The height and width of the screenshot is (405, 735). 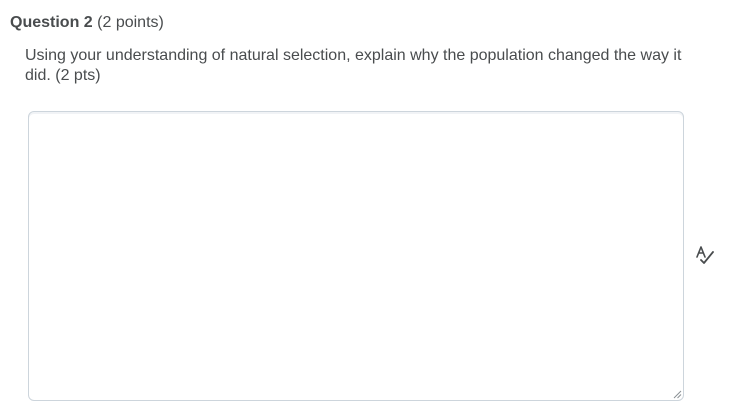 What do you see at coordinates (130, 22) in the screenshot?
I see `question-points: (2 points)` at bounding box center [130, 22].